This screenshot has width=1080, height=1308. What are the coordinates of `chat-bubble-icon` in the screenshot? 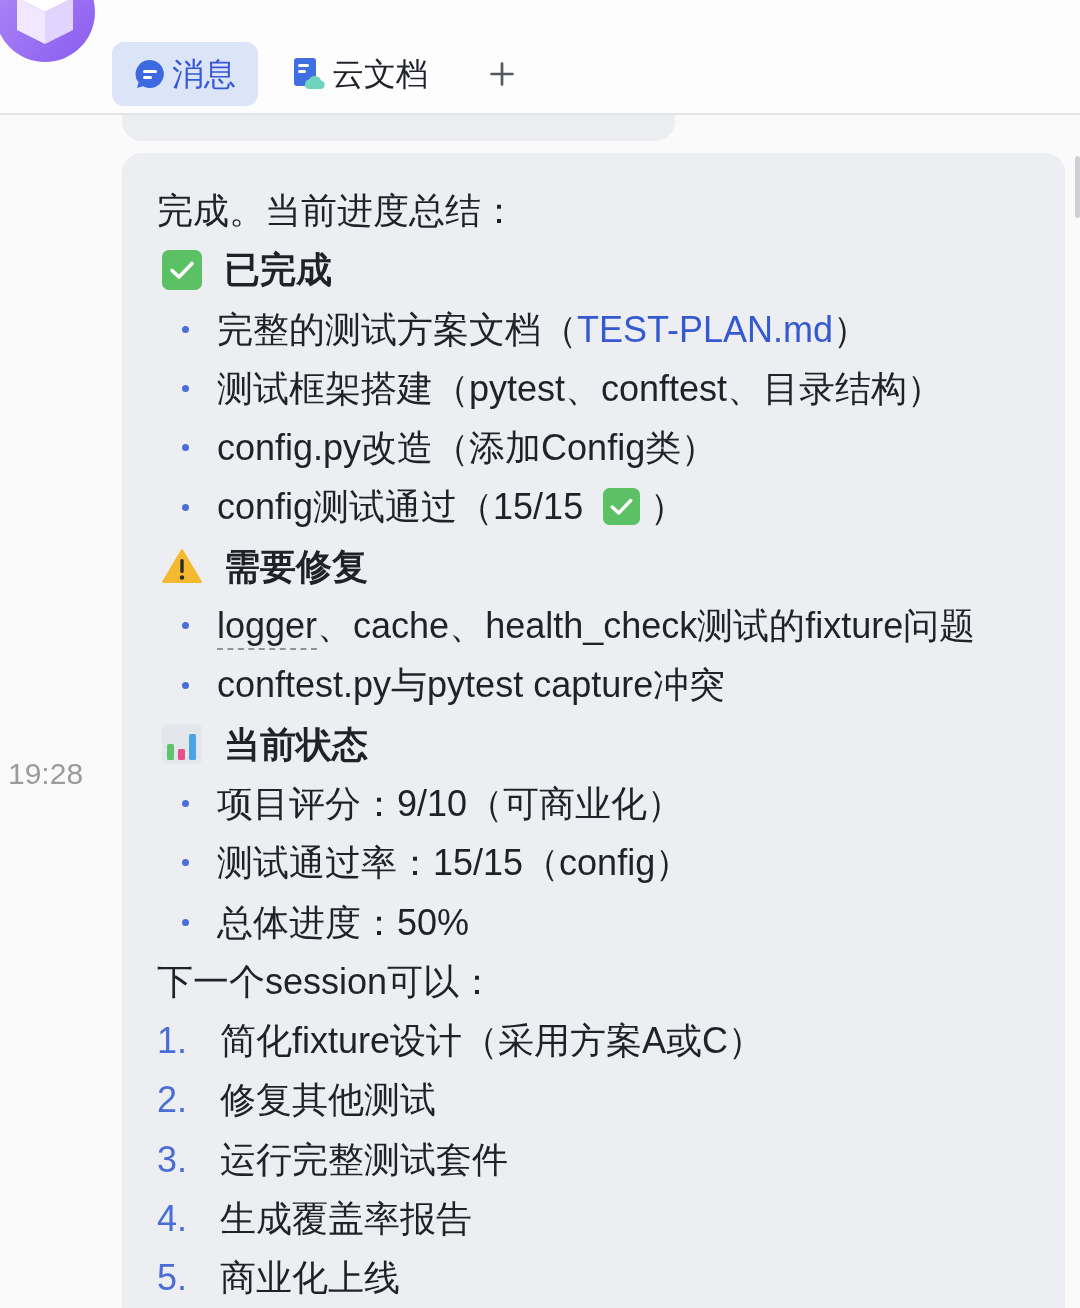 It's located at (150, 74).